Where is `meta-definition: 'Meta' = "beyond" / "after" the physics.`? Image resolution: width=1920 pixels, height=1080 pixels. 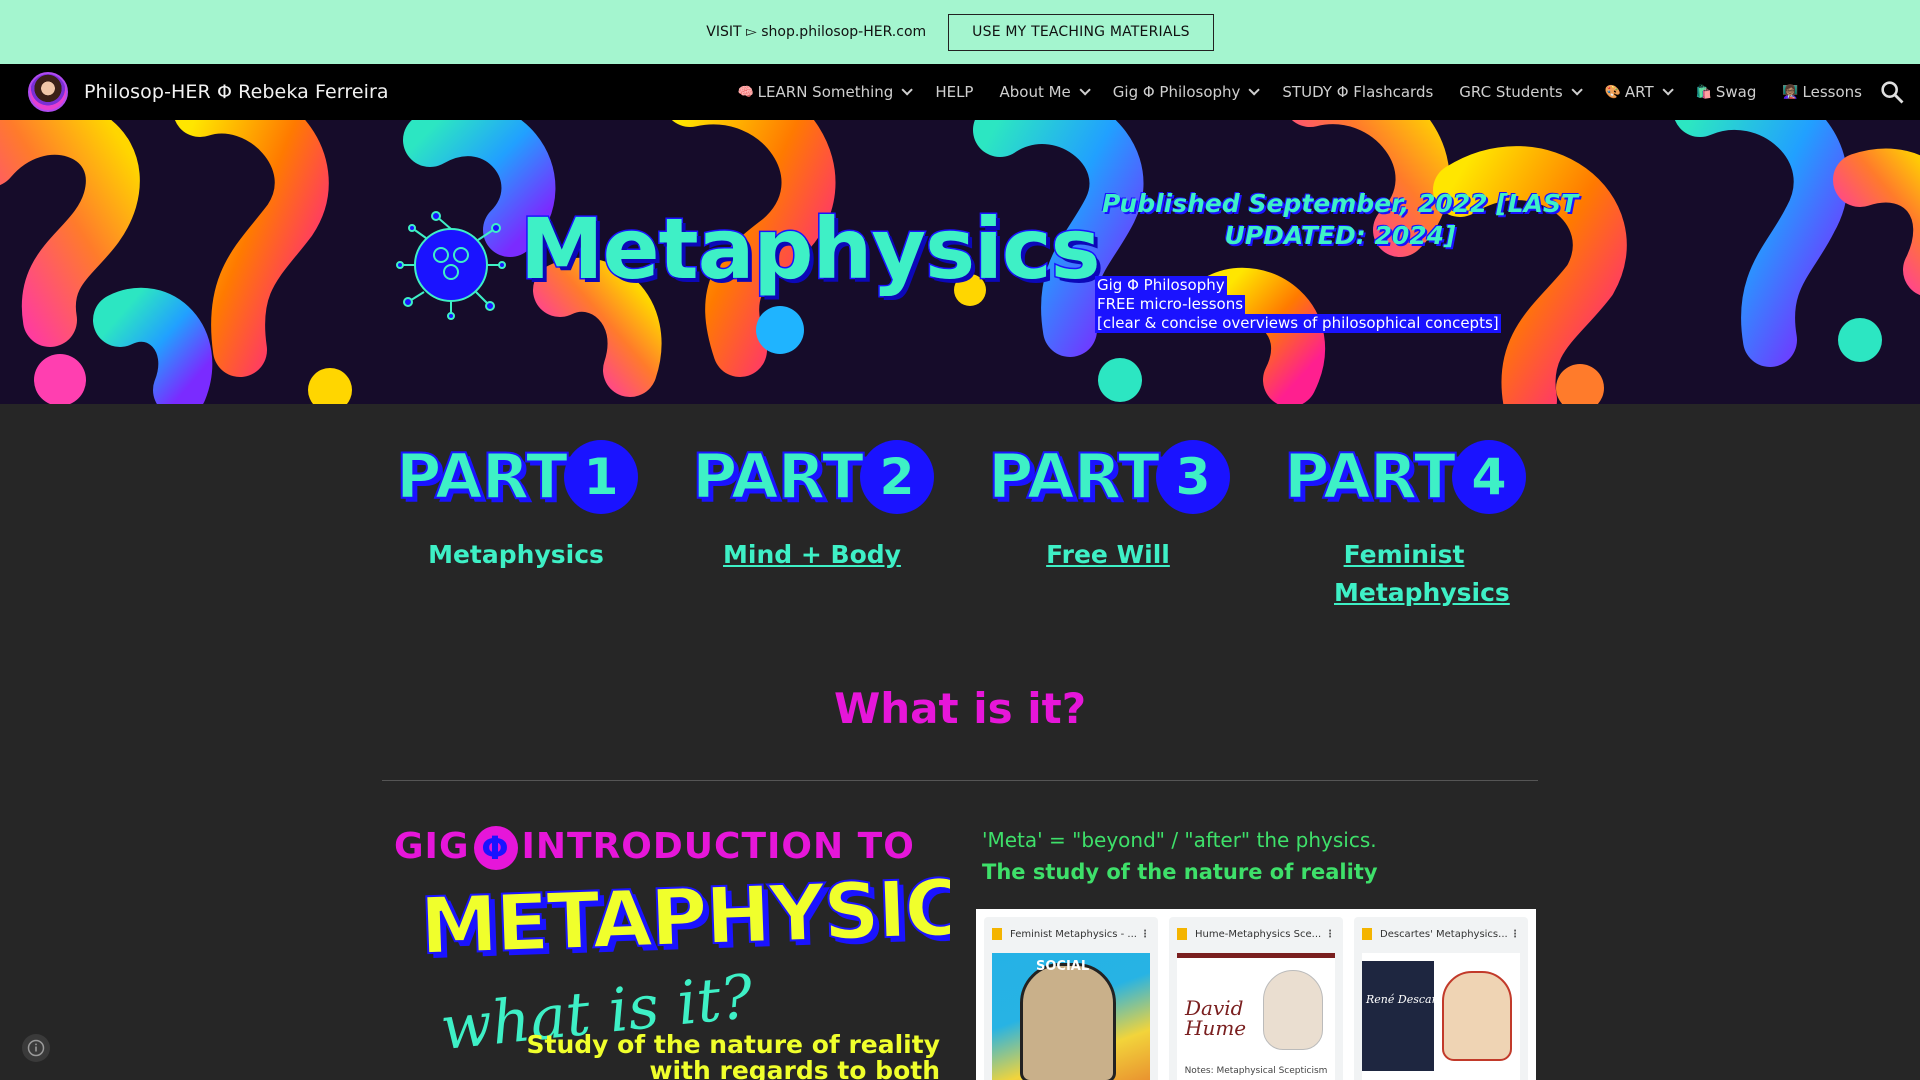
meta-definition: 'Meta' = "beyond" / "after" the physics. is located at coordinates (1179, 840).